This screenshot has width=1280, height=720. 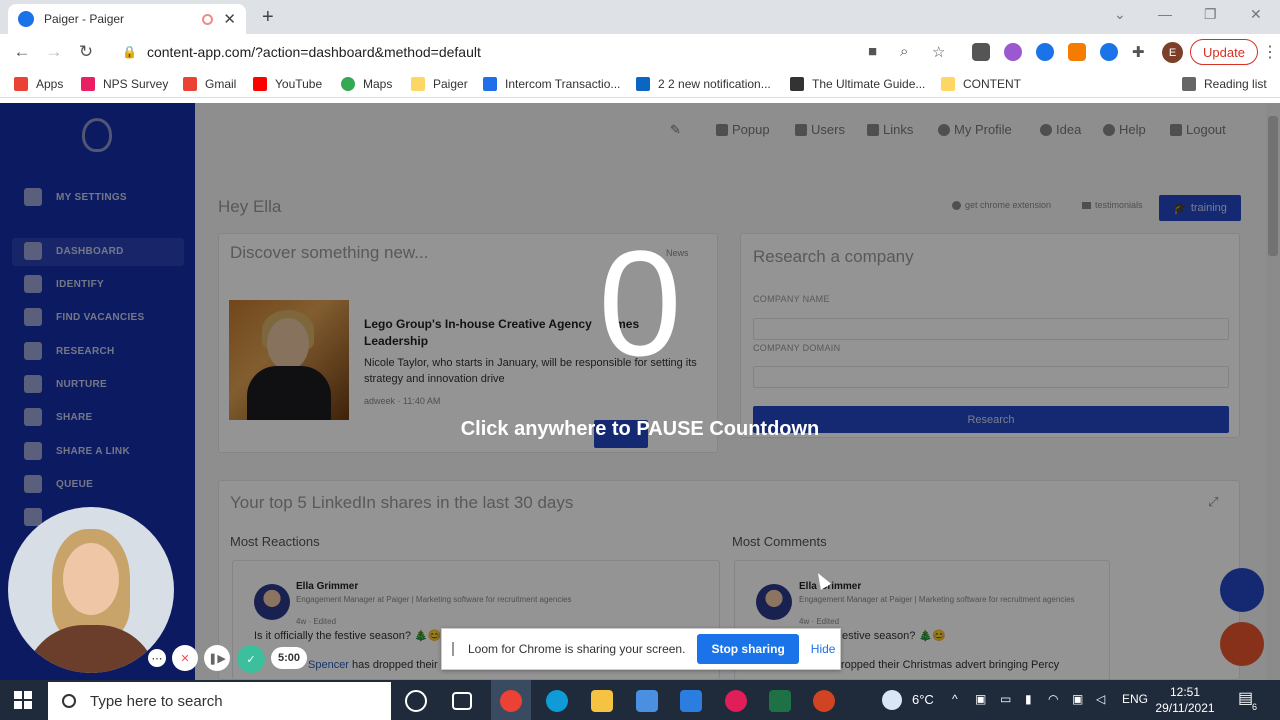 I want to click on camera-tray-icon: ▣, so click(x=1077, y=699).